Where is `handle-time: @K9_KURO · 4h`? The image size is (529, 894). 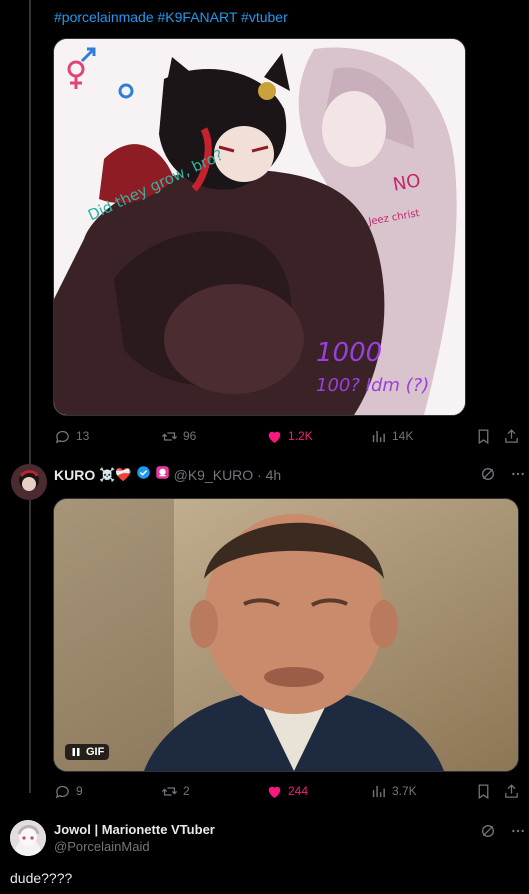 handle-time: @K9_KURO · 4h is located at coordinates (228, 475).